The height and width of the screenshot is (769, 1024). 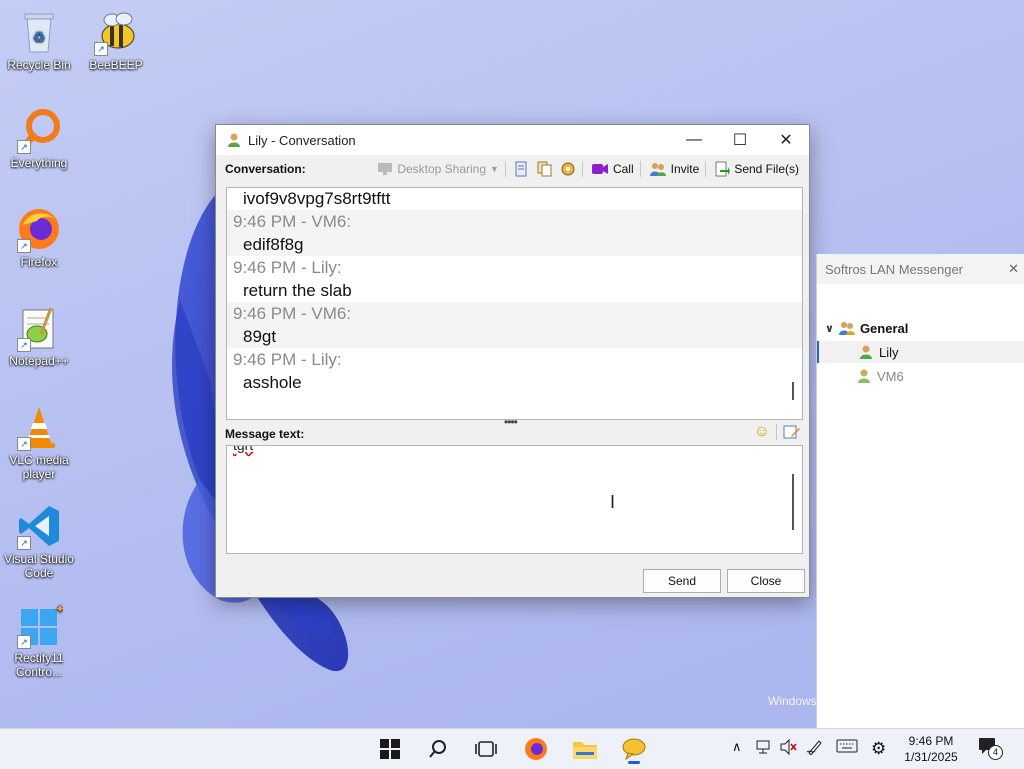 I want to click on message-text: asshole, so click(x=272, y=382).